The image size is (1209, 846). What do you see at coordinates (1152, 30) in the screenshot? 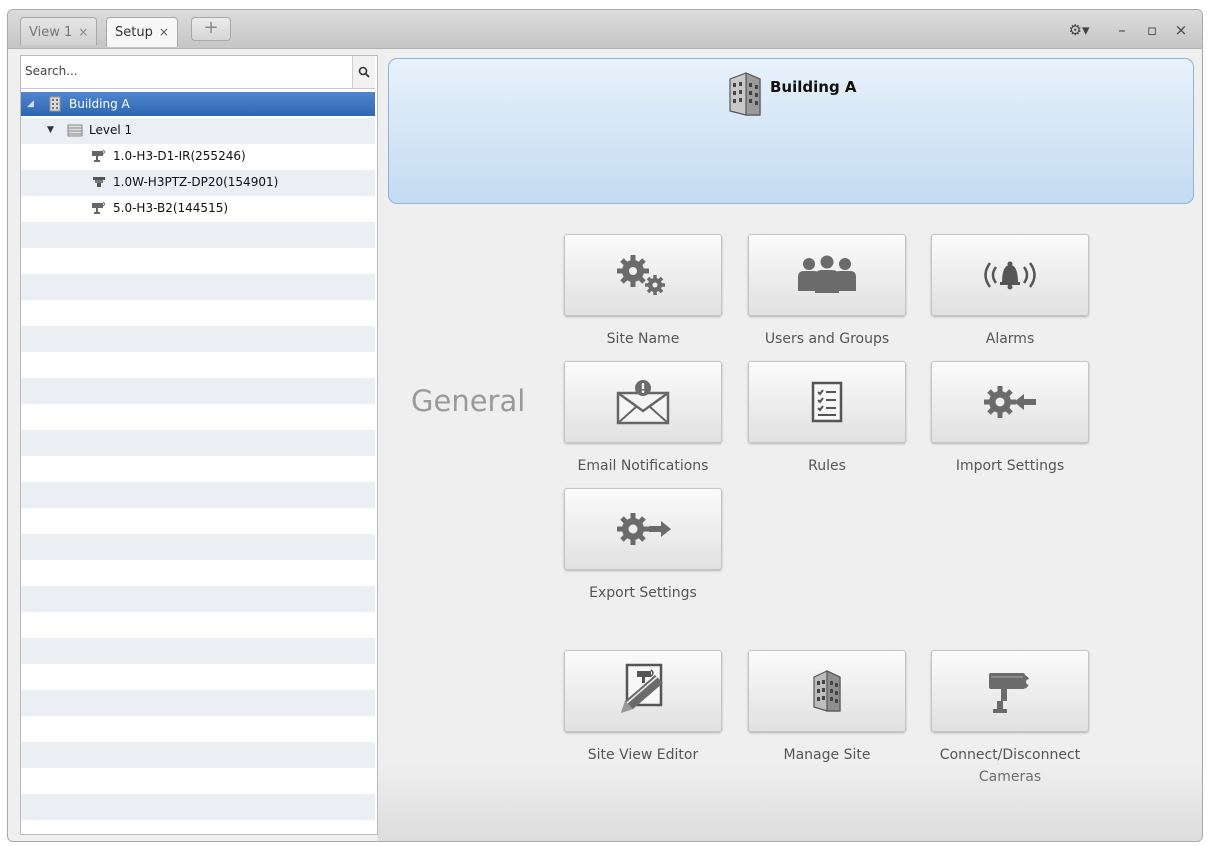
I see `maximize-icon: ▫` at bounding box center [1152, 30].